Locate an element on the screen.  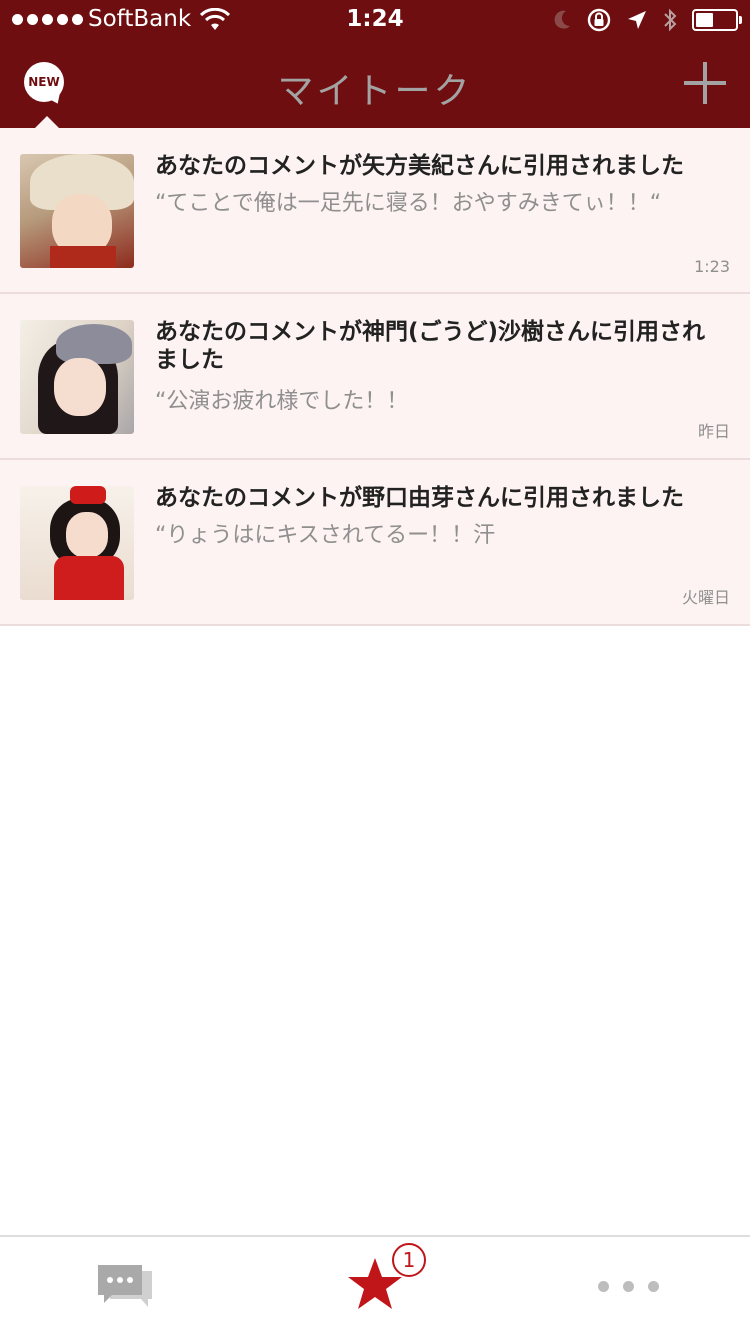
tab-mytalk: 1 is located at coordinates (375, 1286).